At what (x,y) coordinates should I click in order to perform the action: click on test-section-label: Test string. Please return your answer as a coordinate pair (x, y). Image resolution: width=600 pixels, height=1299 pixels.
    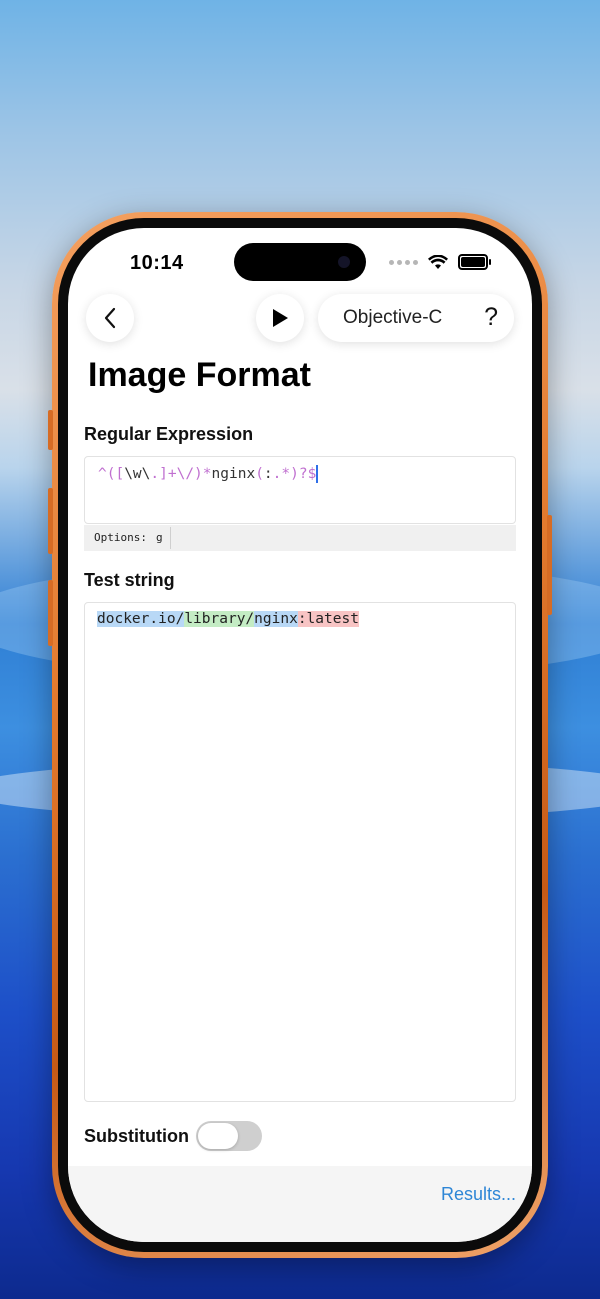
    Looking at the image, I should click on (129, 580).